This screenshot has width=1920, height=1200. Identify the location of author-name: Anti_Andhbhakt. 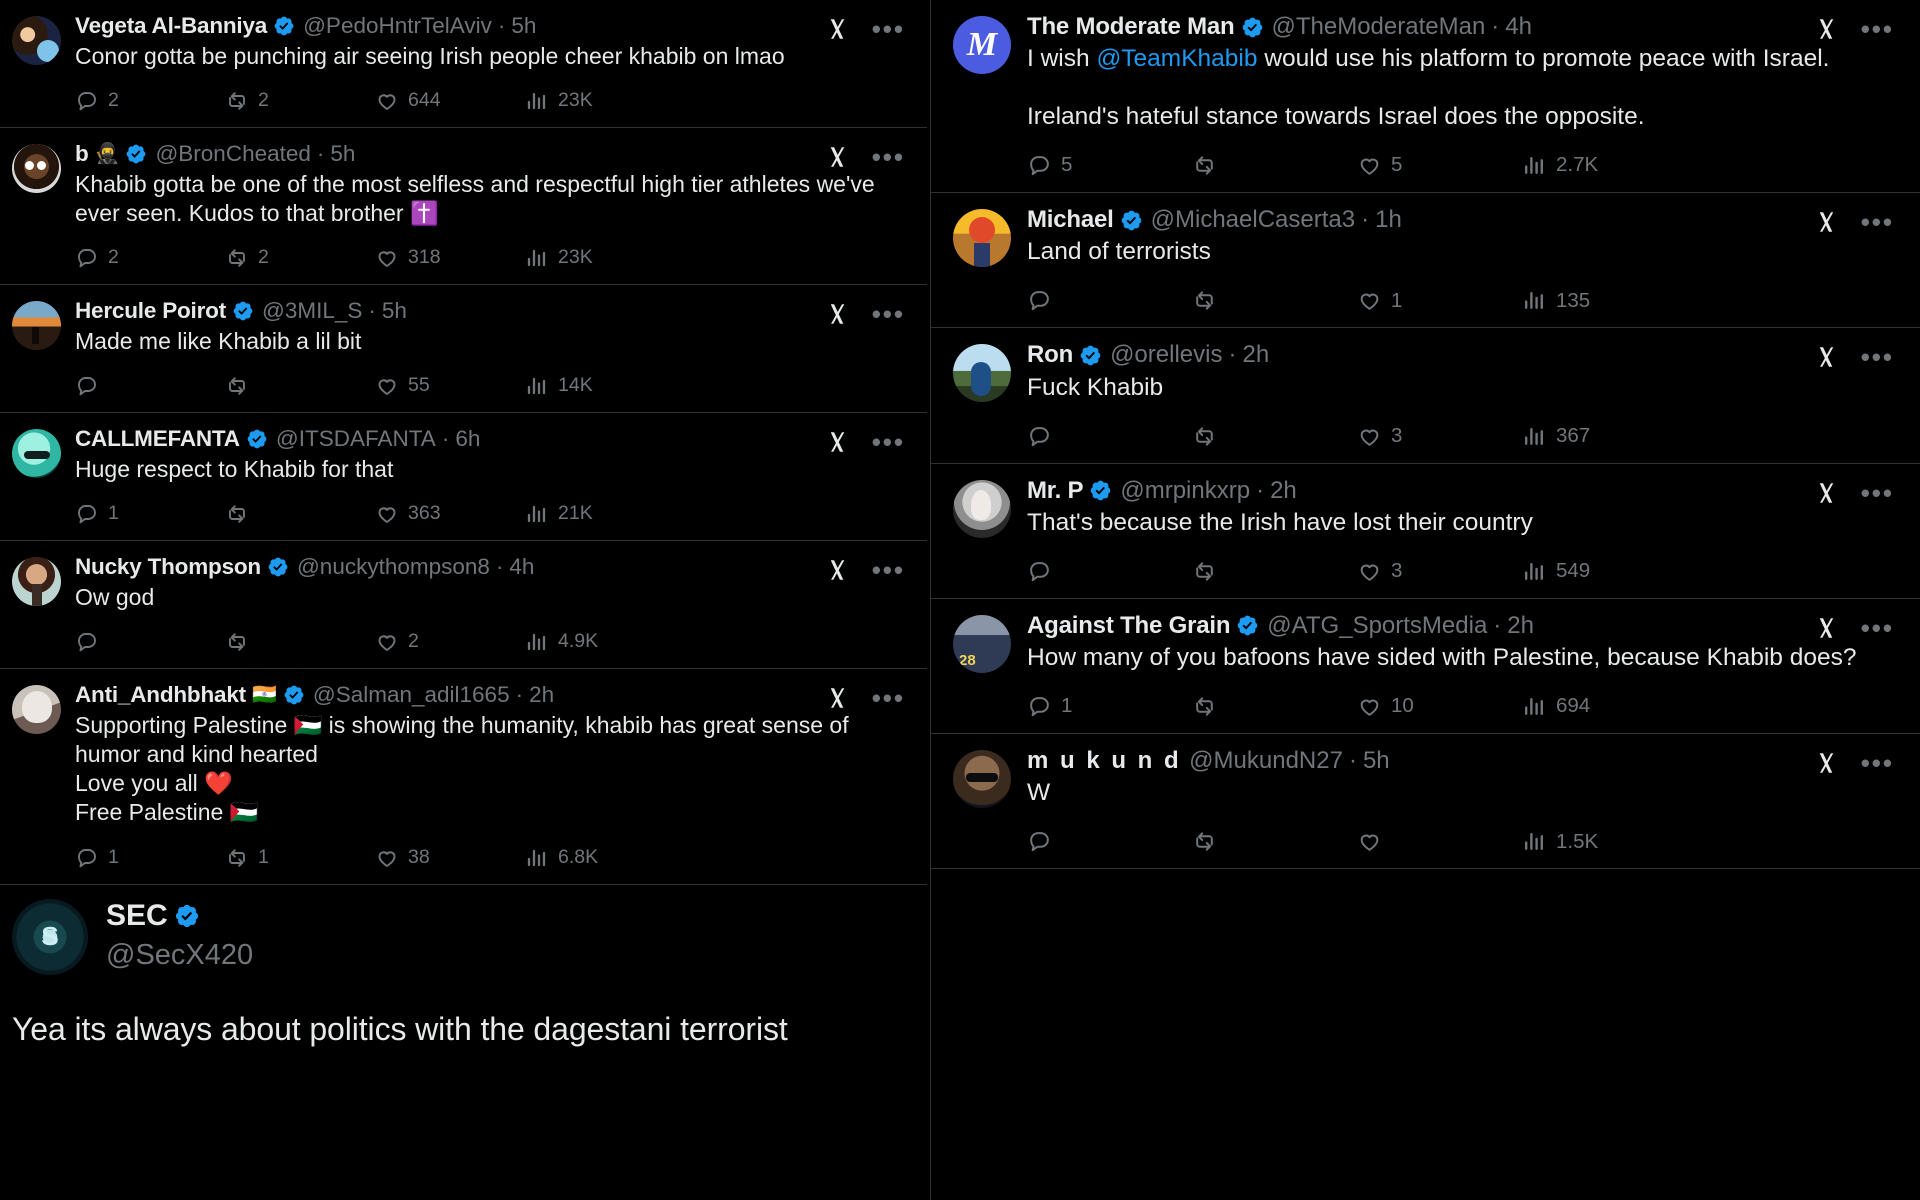
(160, 695).